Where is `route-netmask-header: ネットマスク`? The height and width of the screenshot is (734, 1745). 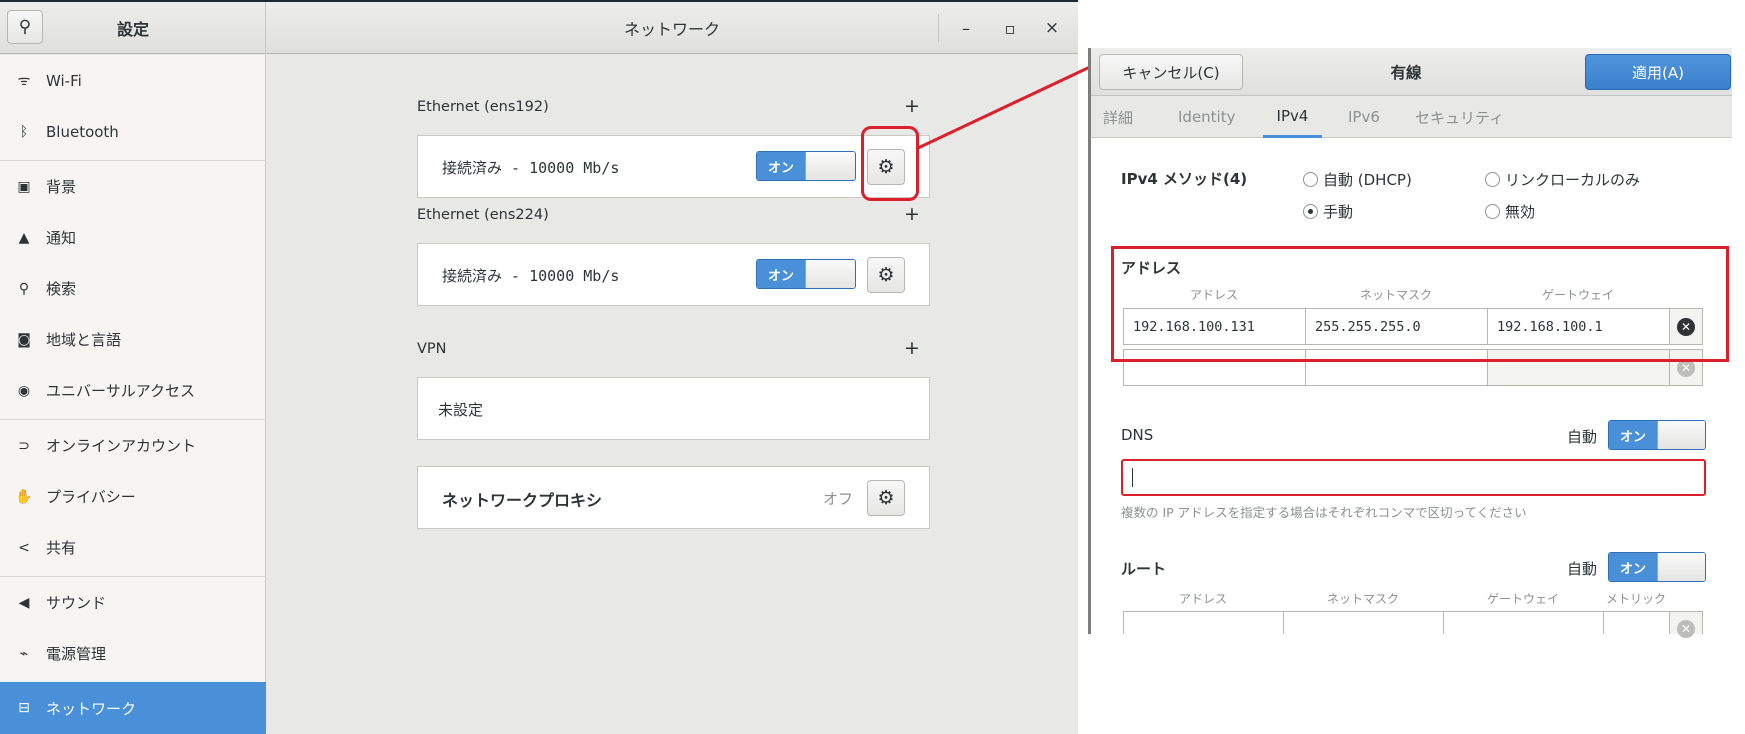
route-netmask-header: ネットマスク is located at coordinates (1362, 599).